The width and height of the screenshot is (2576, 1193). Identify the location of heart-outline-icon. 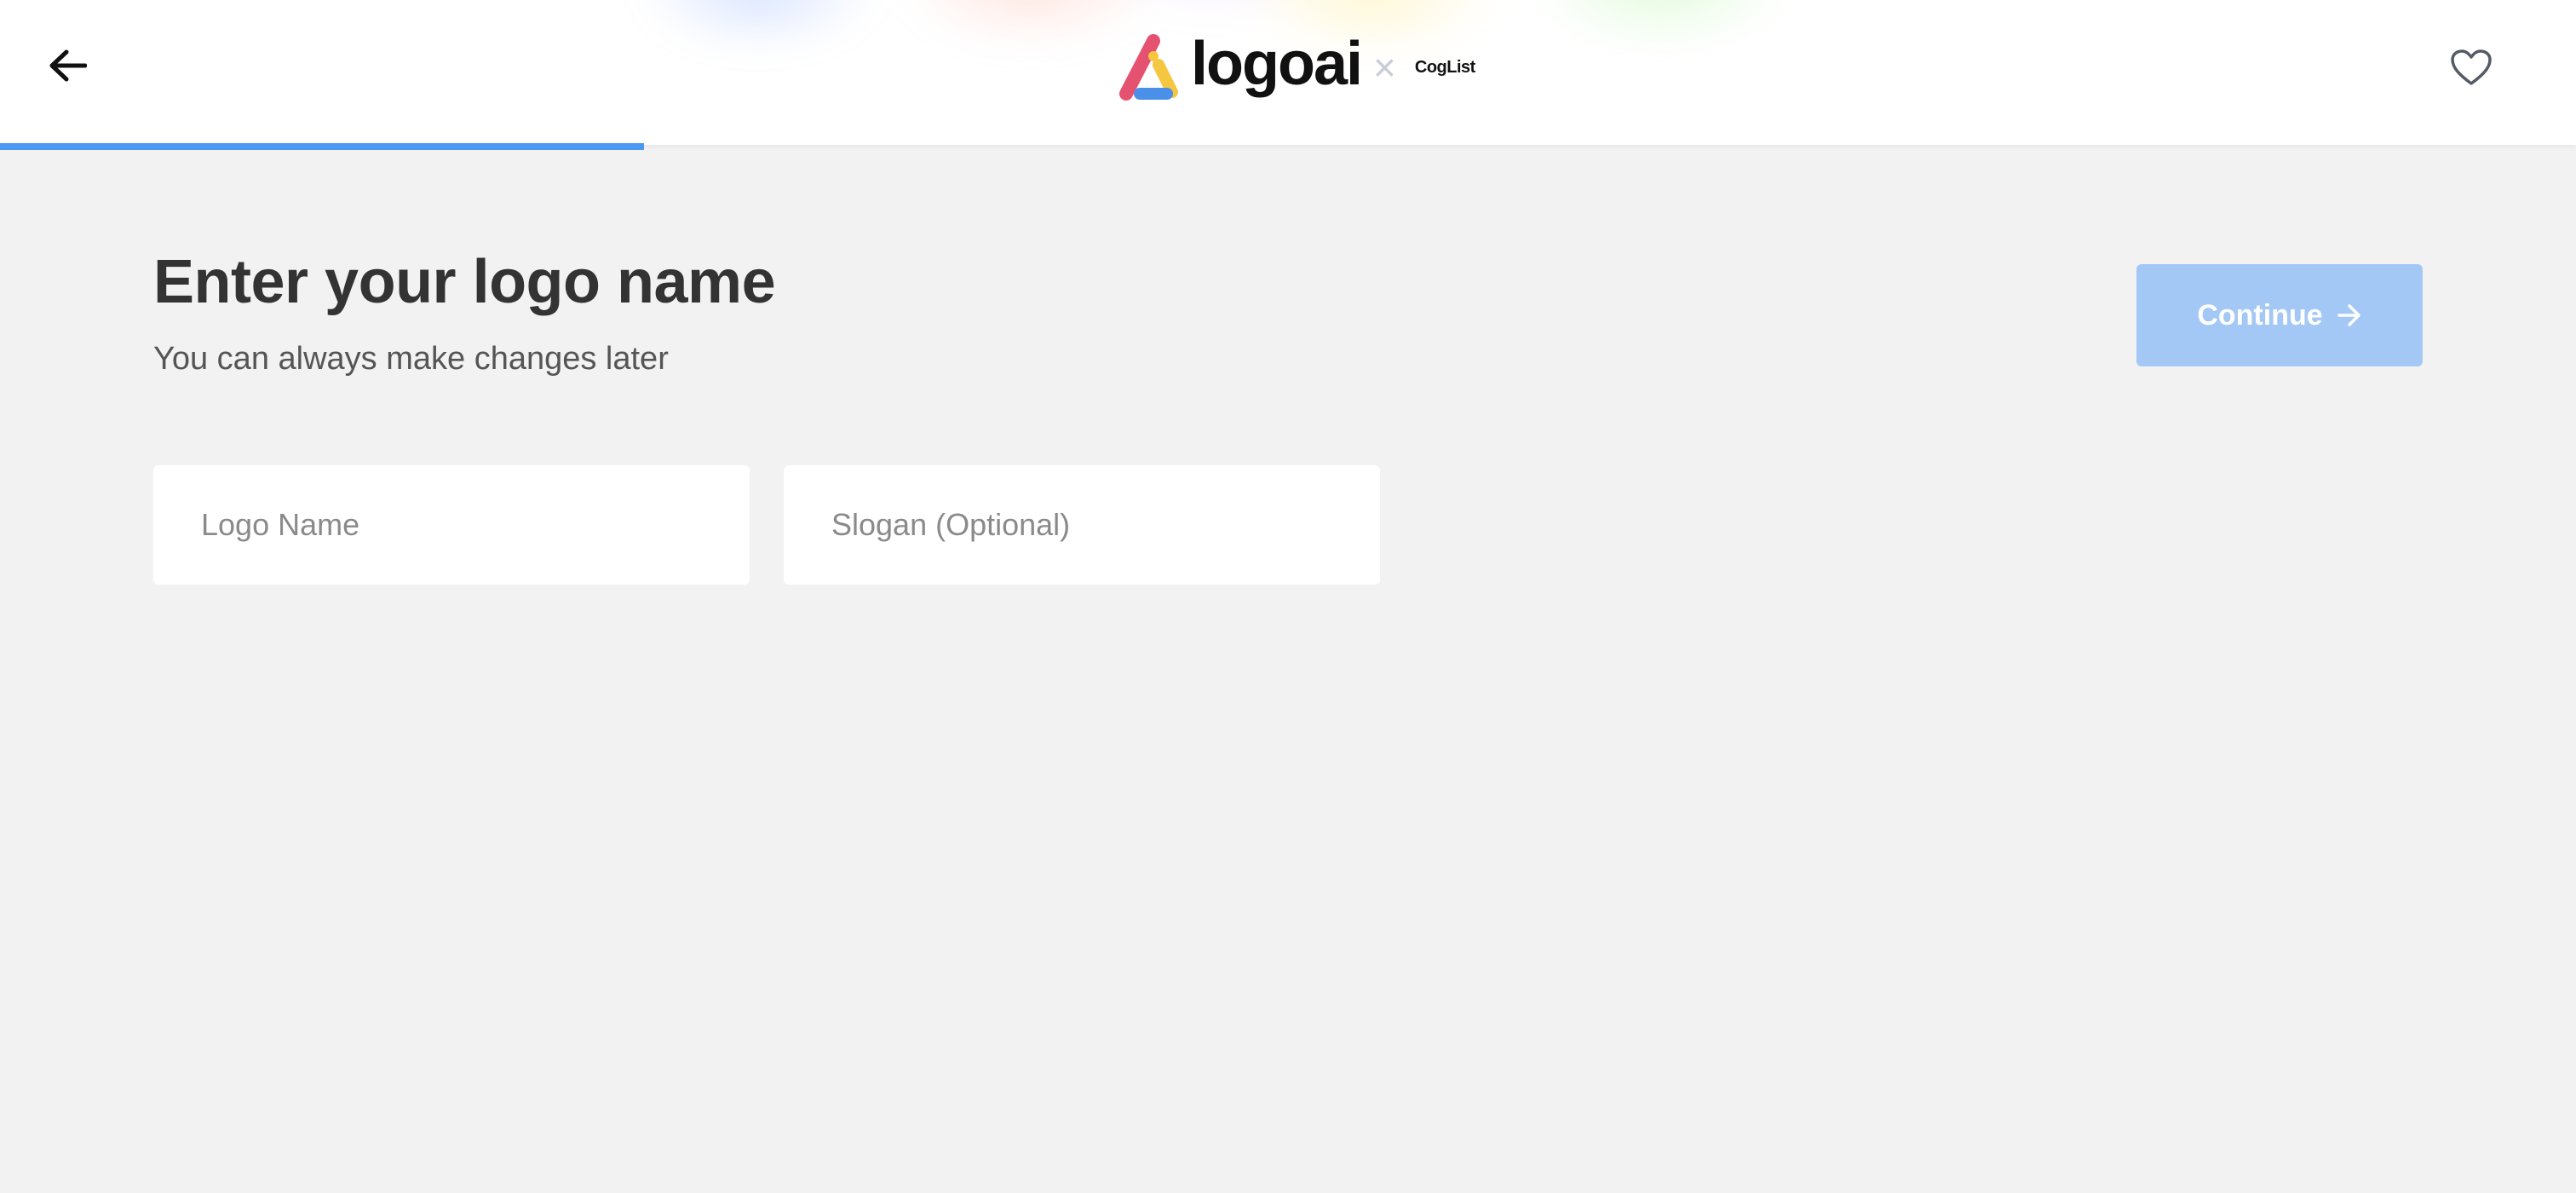
(2471, 67).